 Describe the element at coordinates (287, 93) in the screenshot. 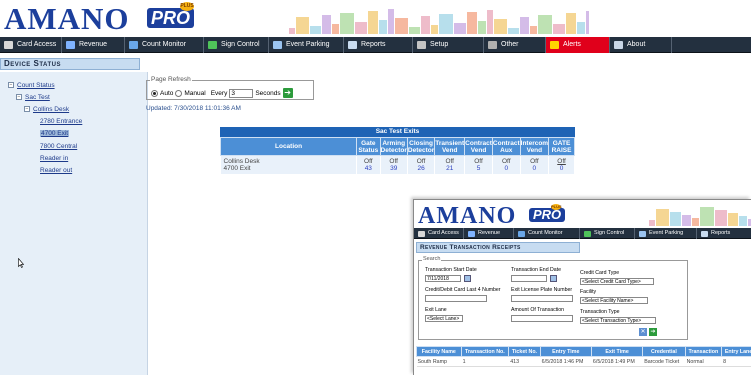

I see `apply-refresh-button: ➔` at that location.